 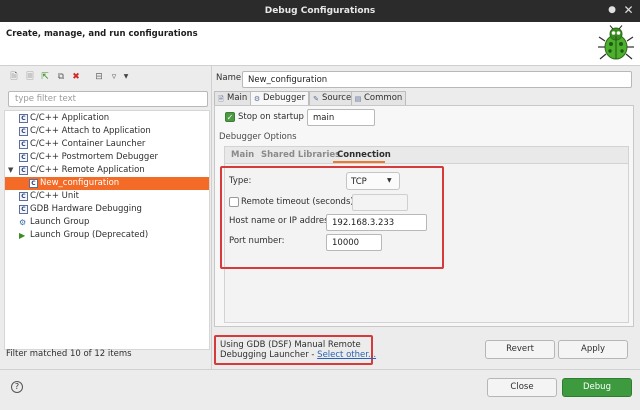 What do you see at coordinates (364, 155) in the screenshot?
I see `subtab-connection: Connection` at bounding box center [364, 155].